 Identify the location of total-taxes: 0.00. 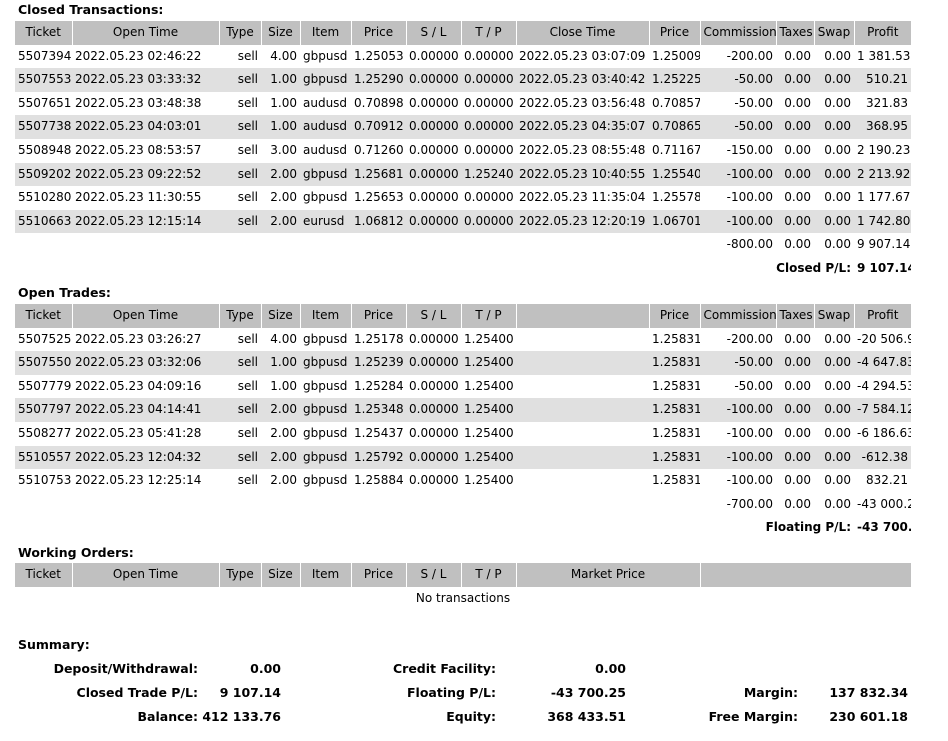
(797, 244).